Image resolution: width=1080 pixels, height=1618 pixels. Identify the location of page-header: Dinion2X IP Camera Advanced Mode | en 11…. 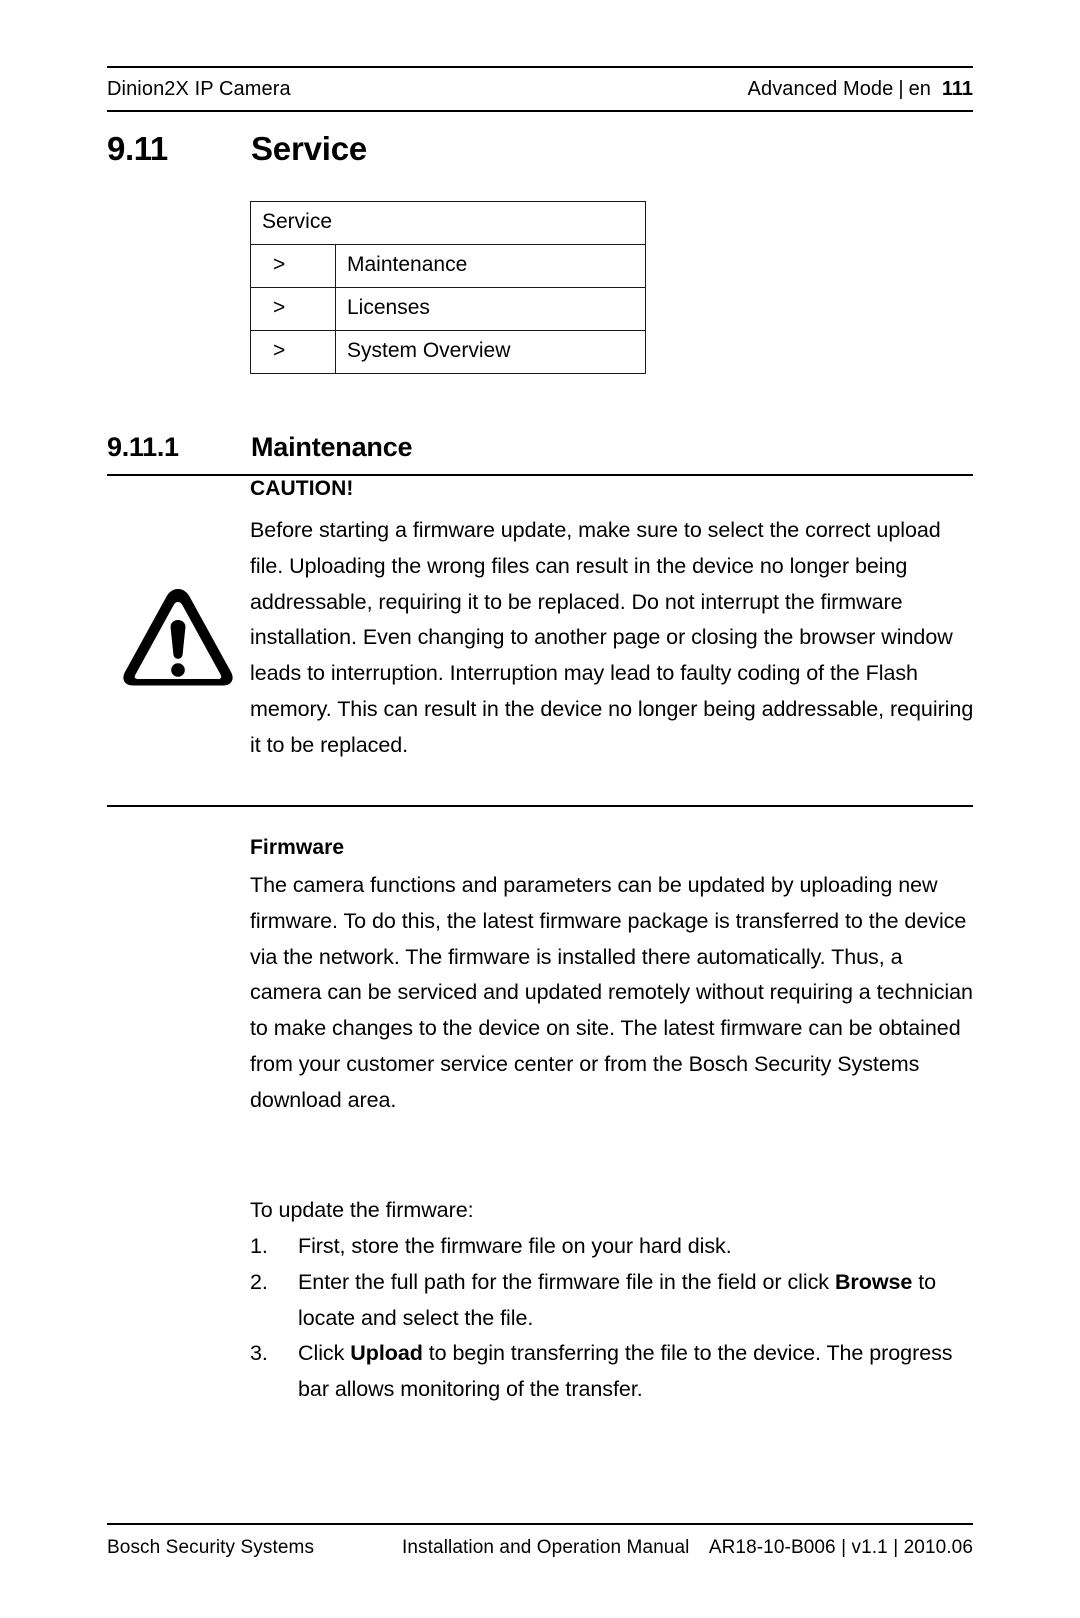
(540, 91).